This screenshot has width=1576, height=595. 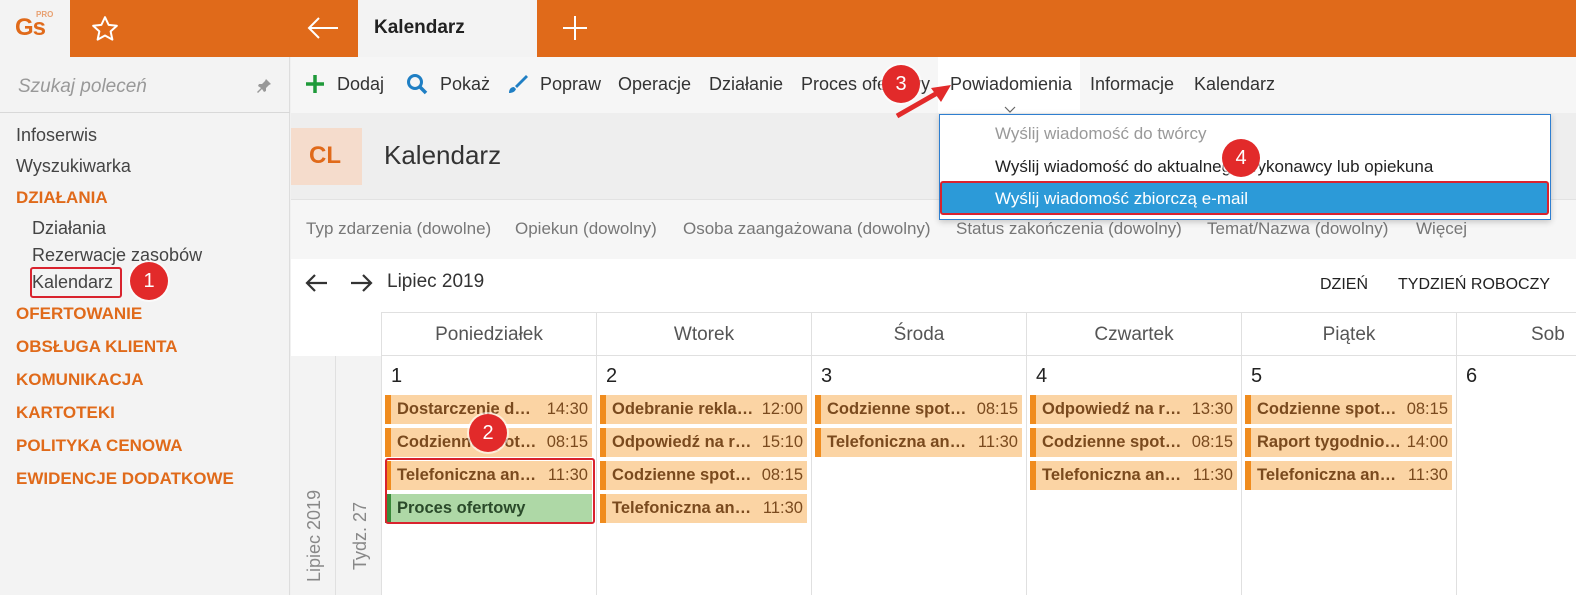 I want to click on day-header-fri: Piątek, so click(x=1348, y=334).